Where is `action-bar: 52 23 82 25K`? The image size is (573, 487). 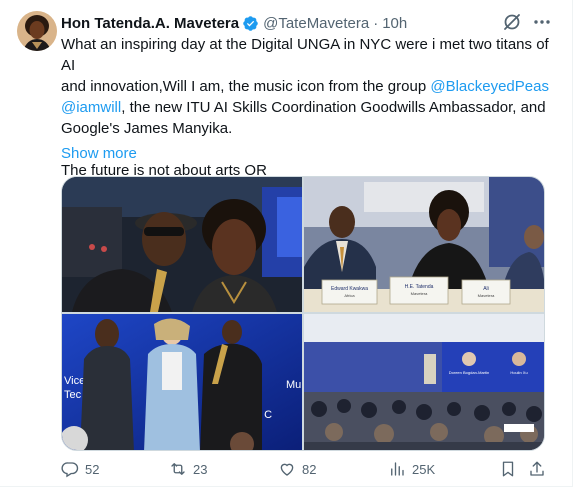 action-bar: 52 23 82 25K is located at coordinates (304, 469).